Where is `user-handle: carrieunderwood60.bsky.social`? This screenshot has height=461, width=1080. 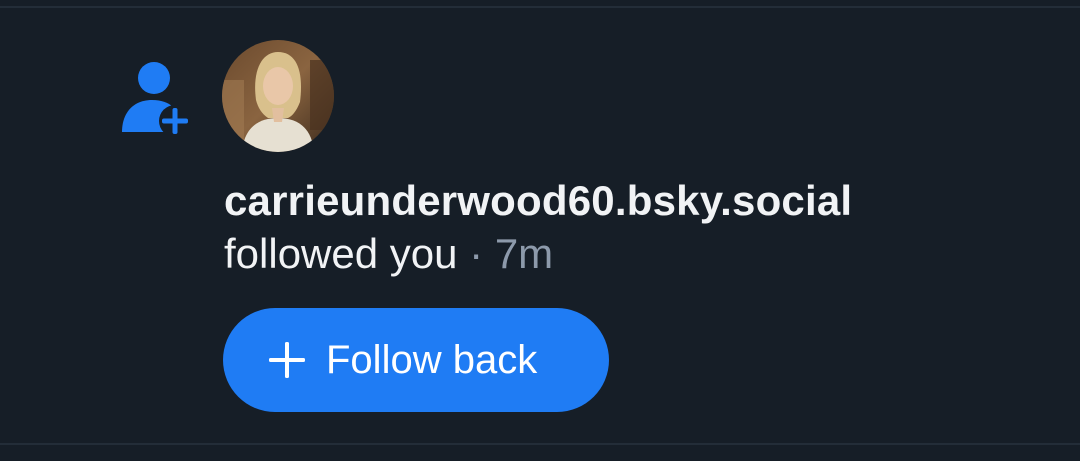
user-handle: carrieunderwood60.bsky.social is located at coordinates (538, 201).